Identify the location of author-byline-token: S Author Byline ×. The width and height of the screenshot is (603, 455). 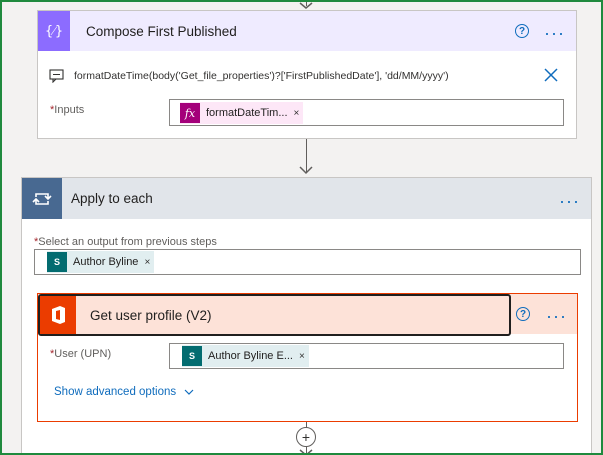
(101, 262).